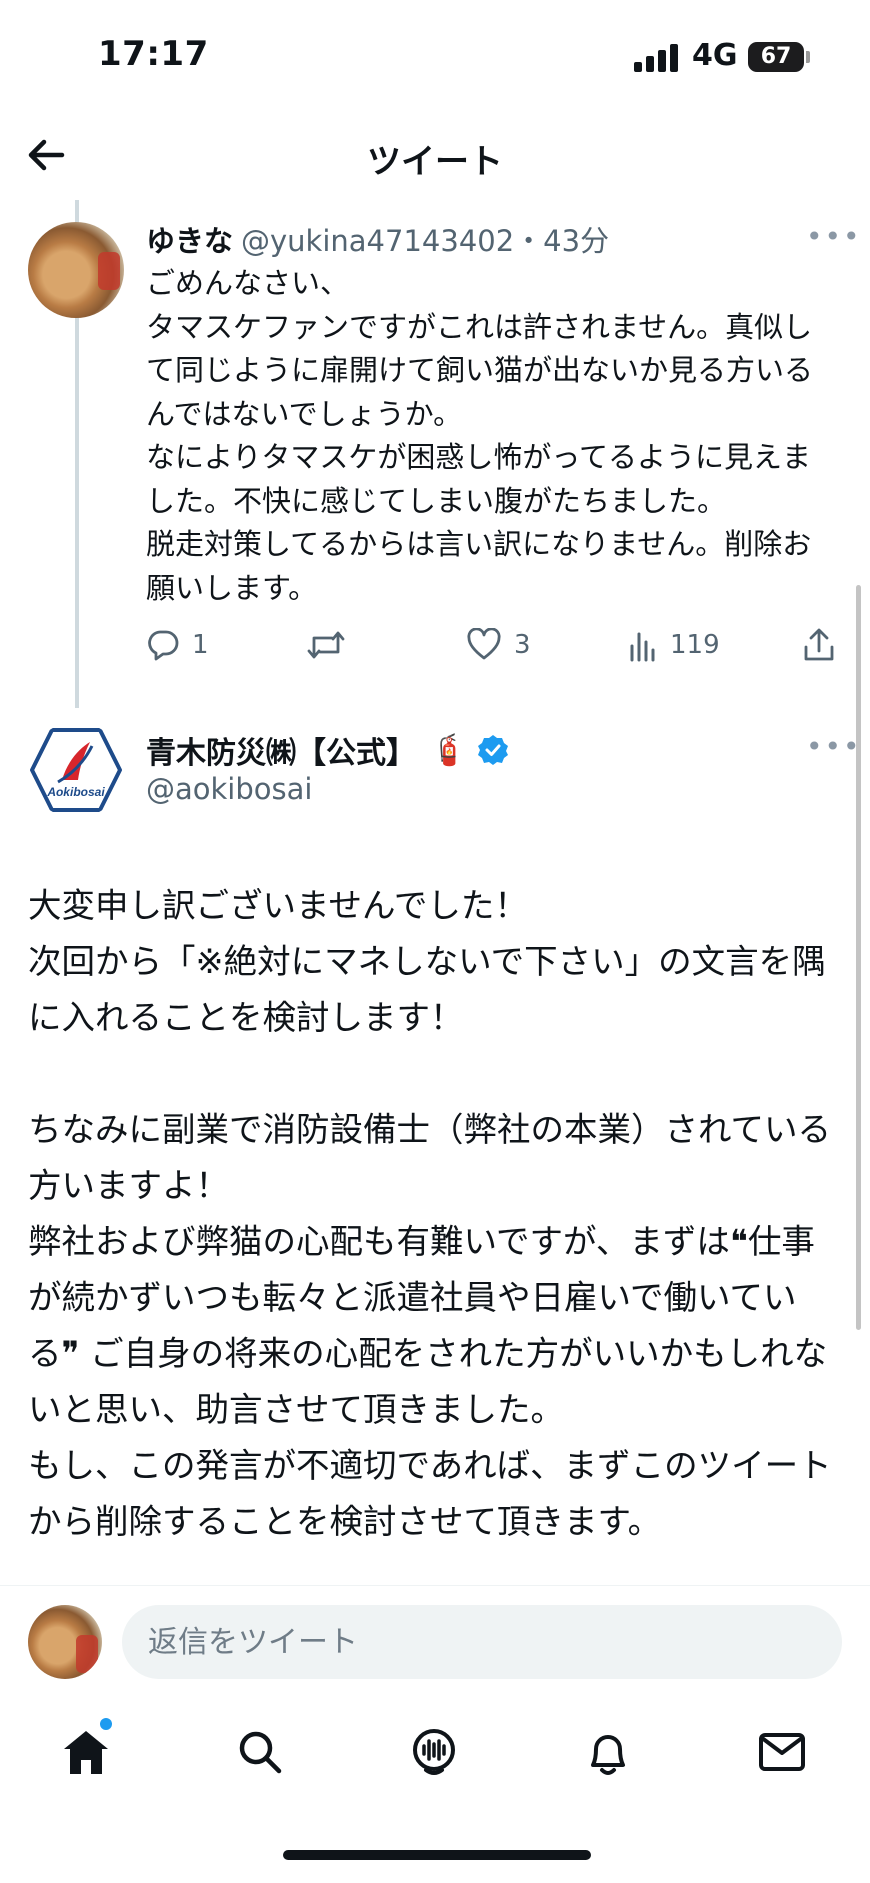 The width and height of the screenshot is (870, 1883). I want to click on battery-icon: 67, so click(776, 57).